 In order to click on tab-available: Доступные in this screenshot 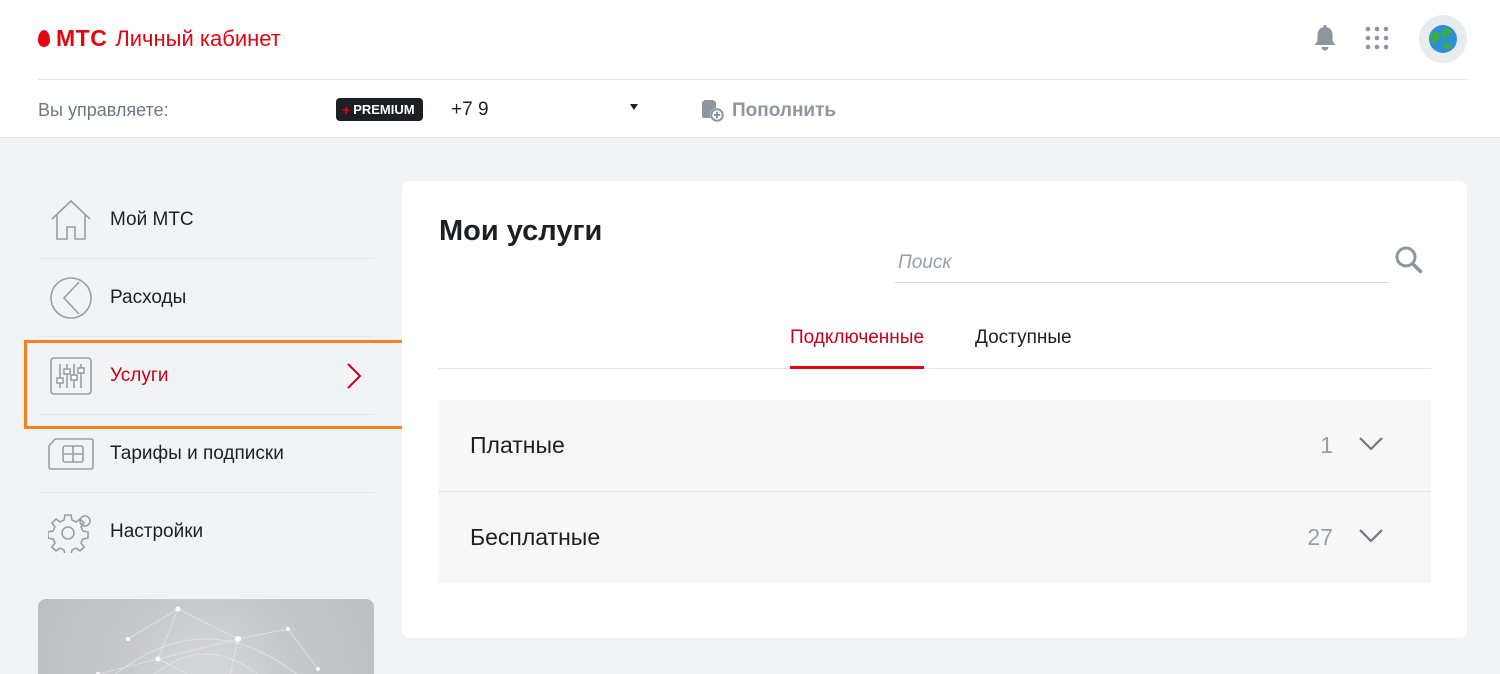, I will do `click(1023, 346)`.